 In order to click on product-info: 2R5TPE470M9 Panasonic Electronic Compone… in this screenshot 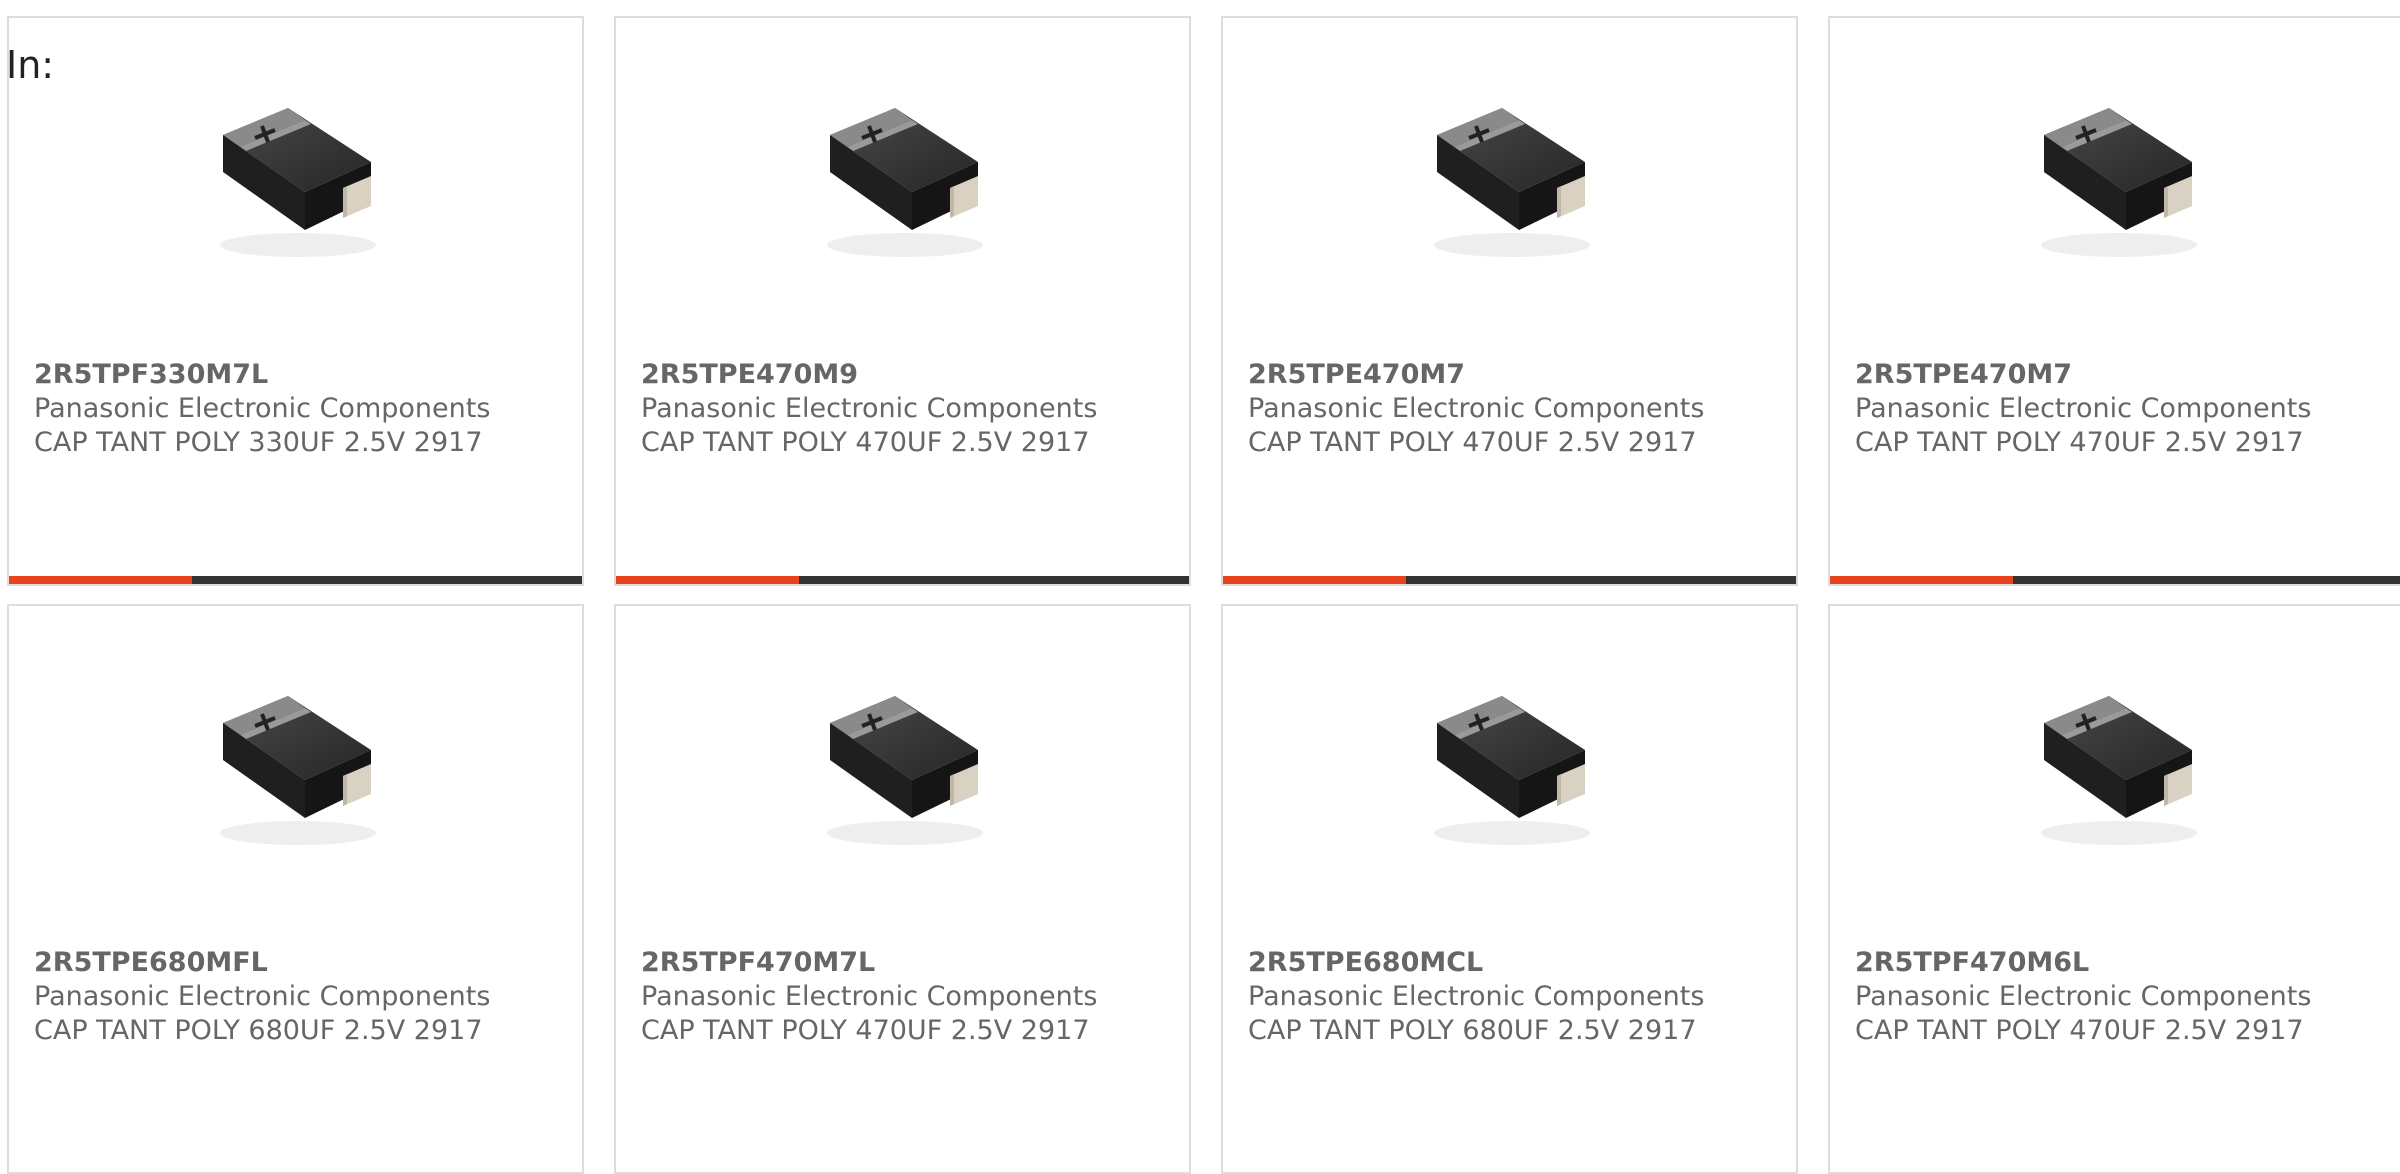, I will do `click(910, 409)`.